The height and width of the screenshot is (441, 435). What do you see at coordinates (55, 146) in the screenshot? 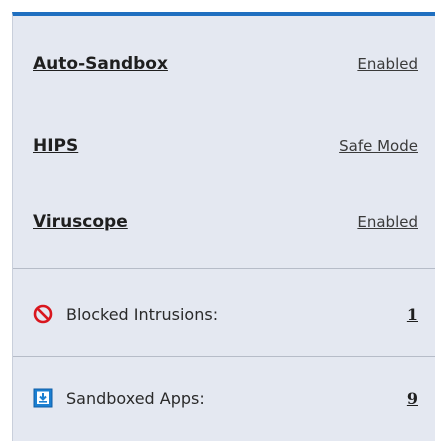
I see `hips-link: HIPS` at bounding box center [55, 146].